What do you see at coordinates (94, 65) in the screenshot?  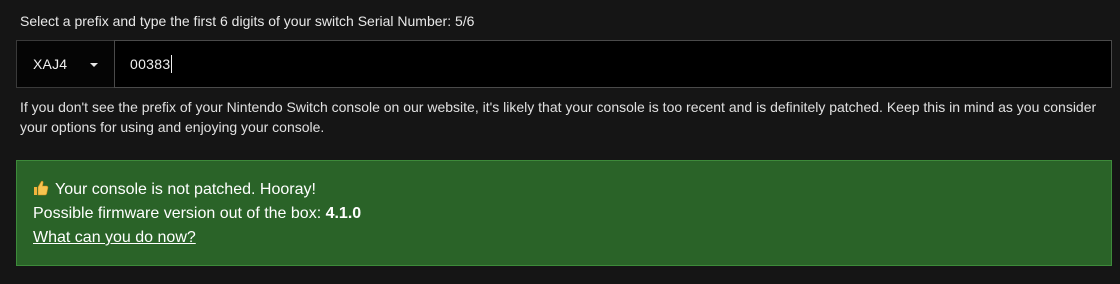 I see `caret-down-icon` at bounding box center [94, 65].